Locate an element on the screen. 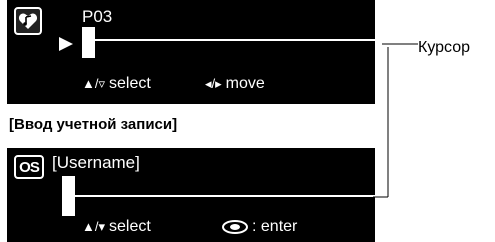  hint-move: ◂/▸ move is located at coordinates (235, 84).